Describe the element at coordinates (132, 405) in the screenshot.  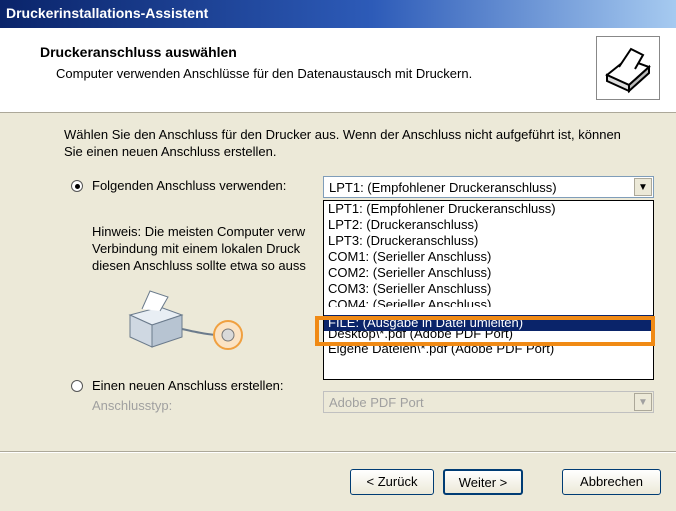
I see `port-type-label: Anschlusstyp:` at that location.